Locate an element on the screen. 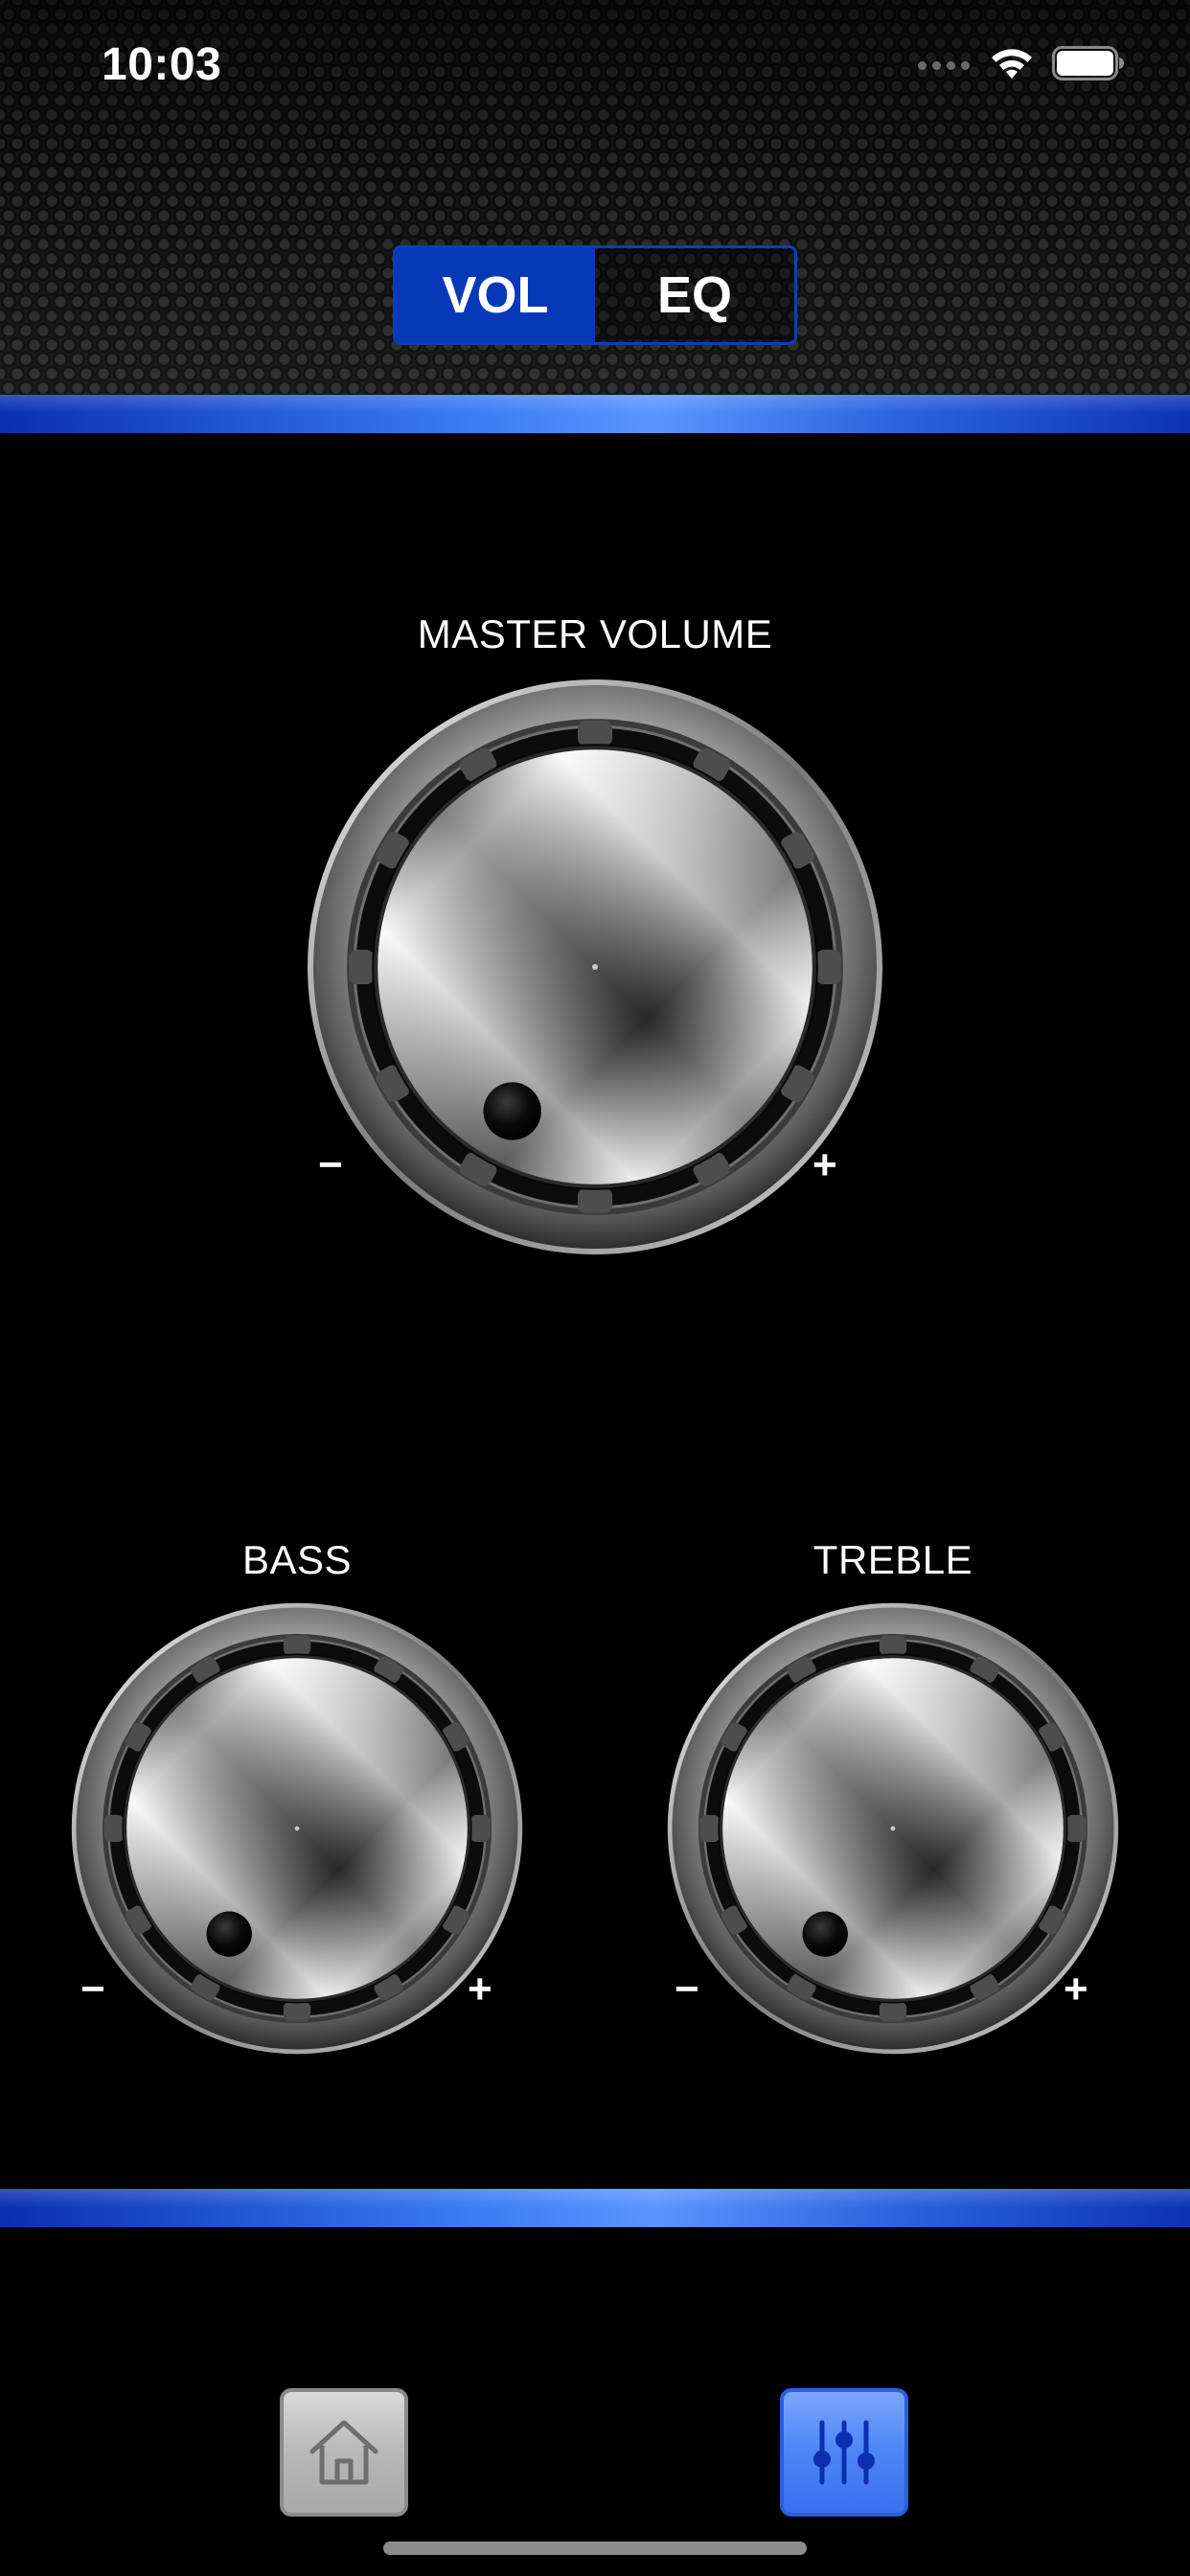 The height and width of the screenshot is (2576, 1190). bass-minus-sign: − is located at coordinates (93, 1989).